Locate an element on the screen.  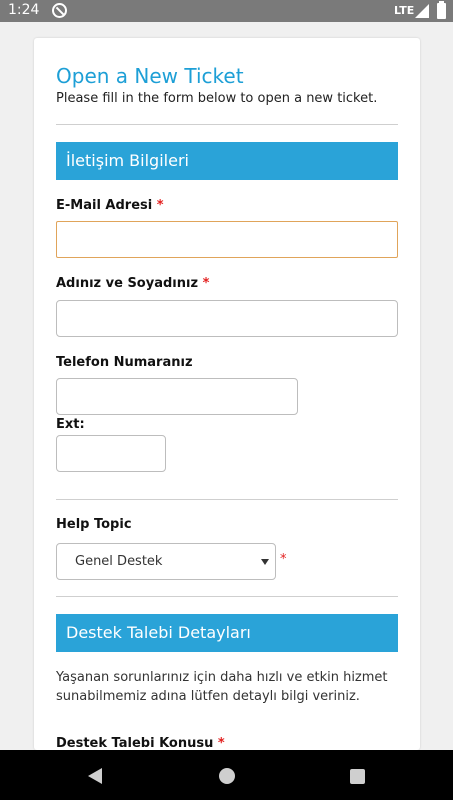
home-icon is located at coordinates (227, 776).